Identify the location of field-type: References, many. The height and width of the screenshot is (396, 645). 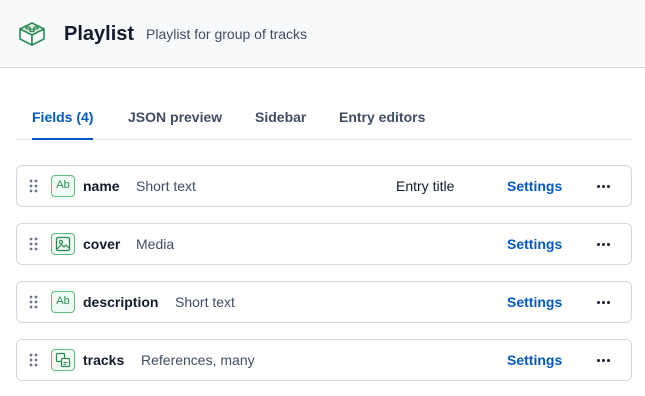
(198, 360).